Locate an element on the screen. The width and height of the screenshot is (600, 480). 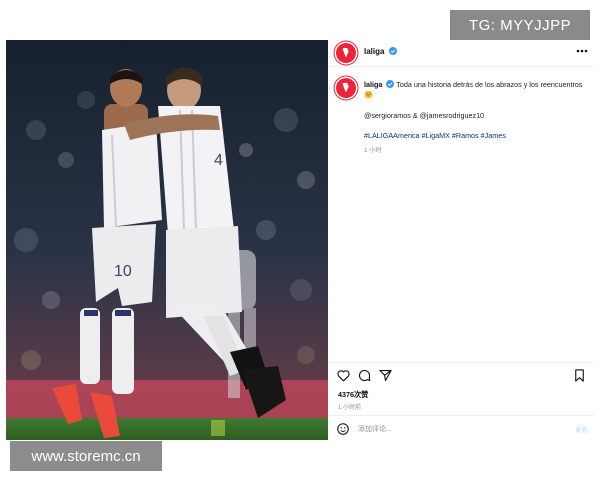
post-header: laliga is located at coordinates (461, 53).